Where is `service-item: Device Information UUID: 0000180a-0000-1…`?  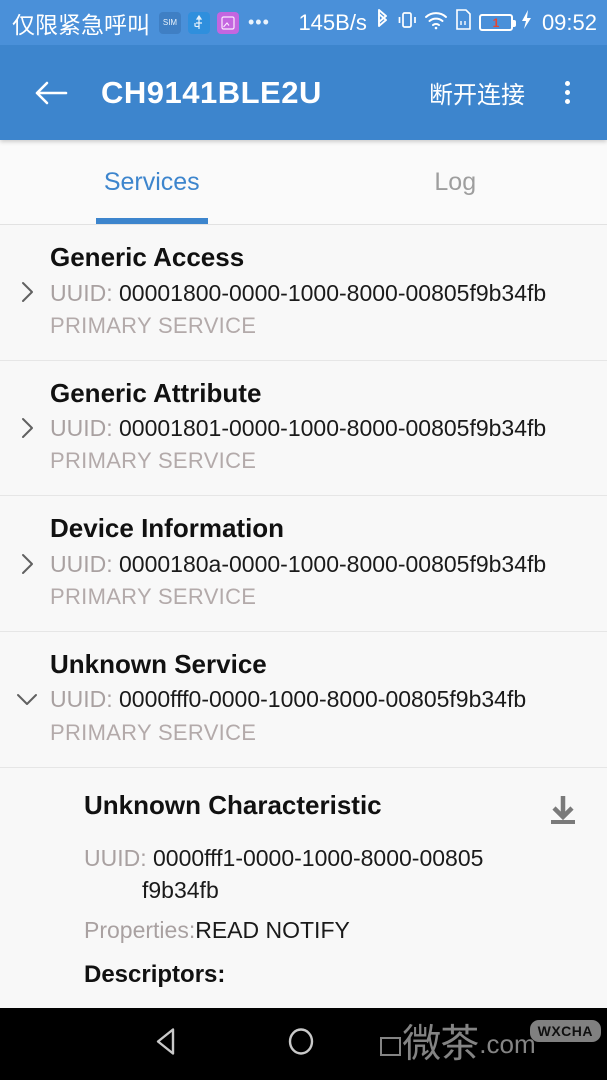 service-item: Device Information UUID: 0000180a-0000-1… is located at coordinates (303, 564).